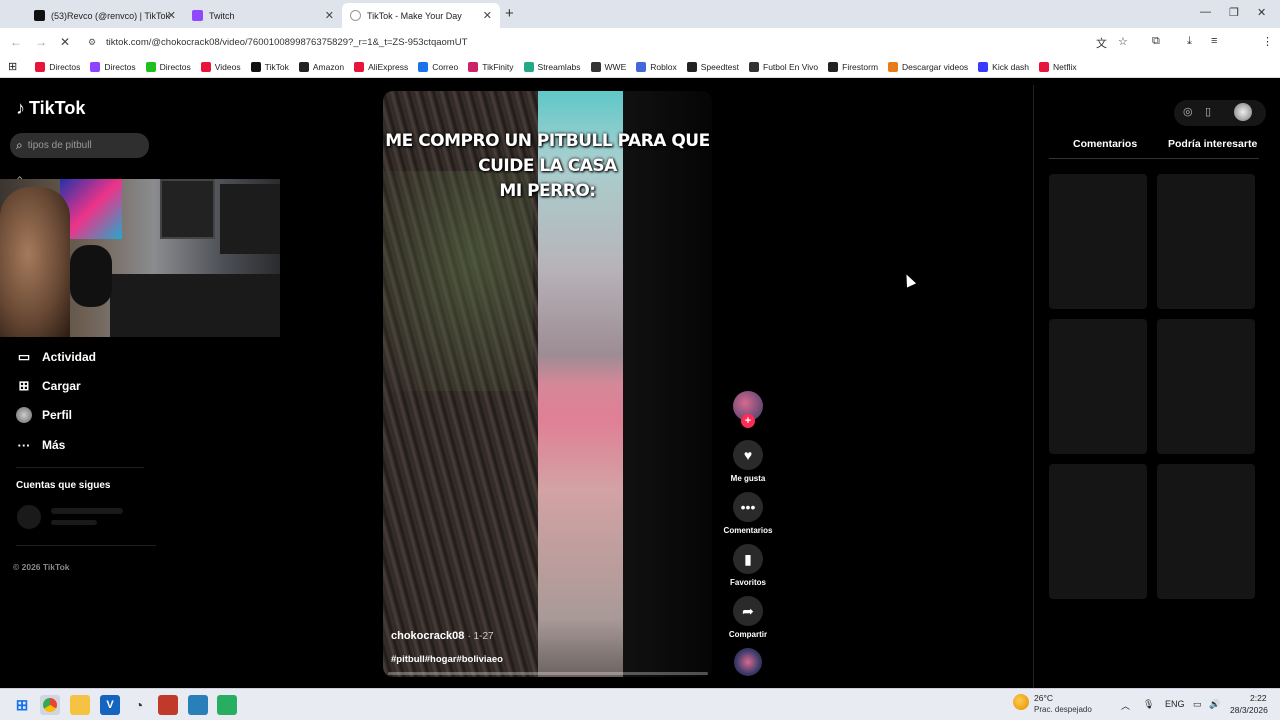  What do you see at coordinates (748, 478) in the screenshot?
I see `like-label: Me gusta` at bounding box center [748, 478].